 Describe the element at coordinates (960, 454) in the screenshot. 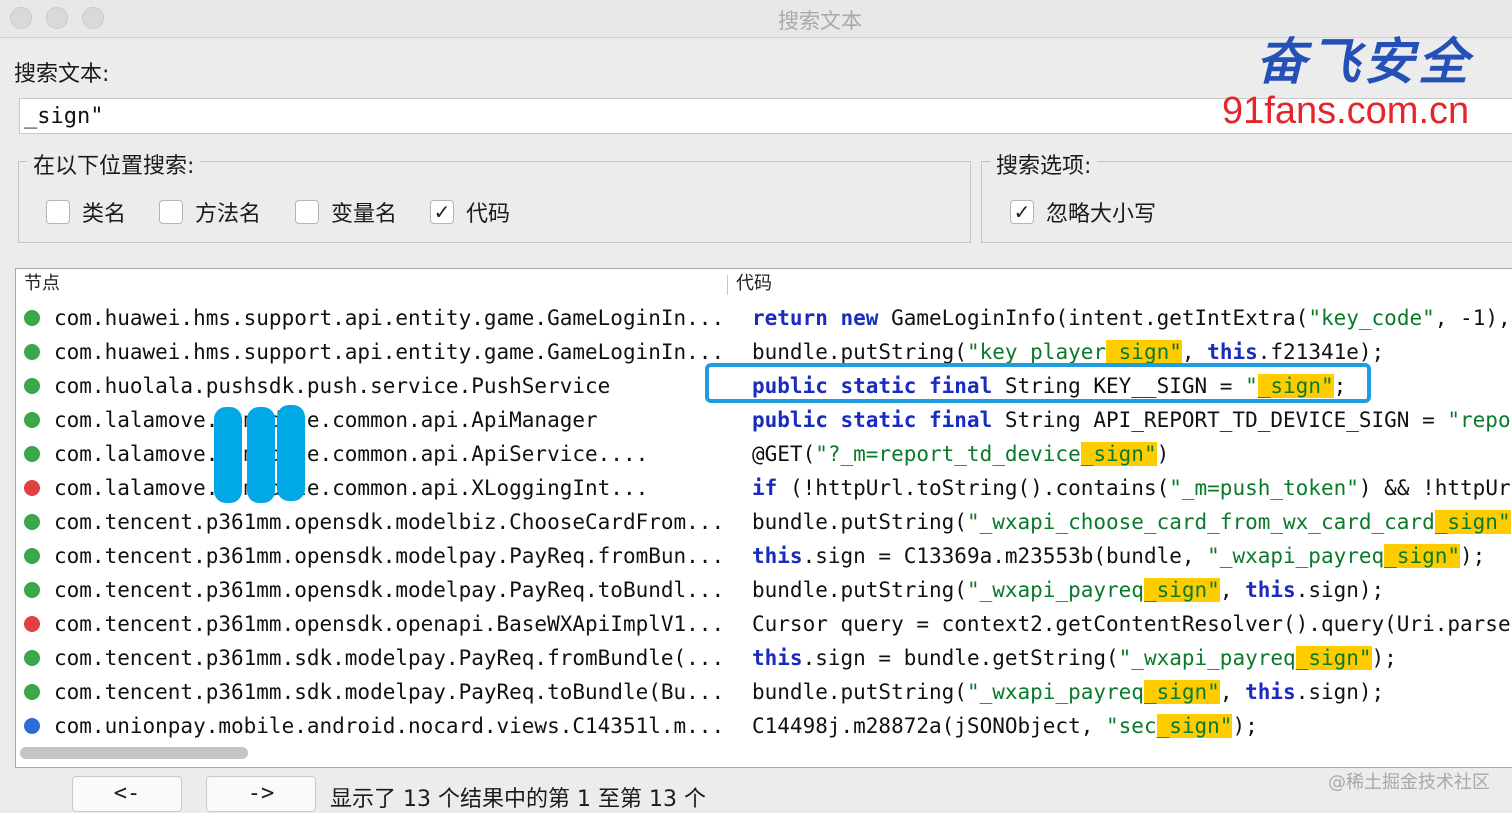

I see `result-code: @GET("?_m=report_td_device_sign")` at that location.